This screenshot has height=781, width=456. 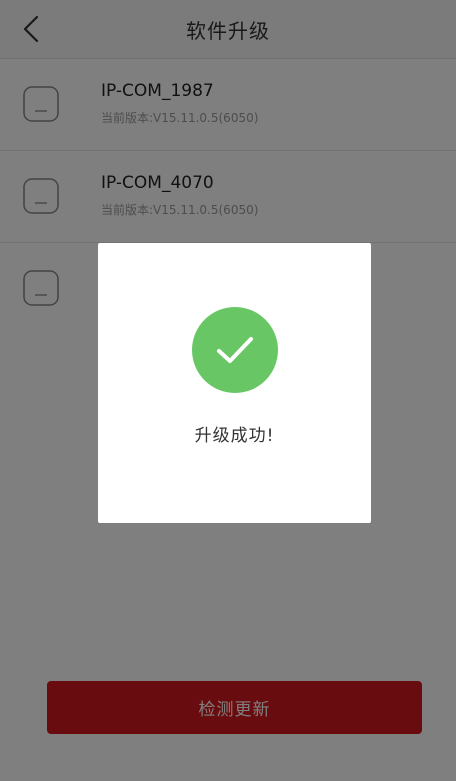 What do you see at coordinates (234, 436) in the screenshot?
I see `success-message: 升级成功!` at bounding box center [234, 436].